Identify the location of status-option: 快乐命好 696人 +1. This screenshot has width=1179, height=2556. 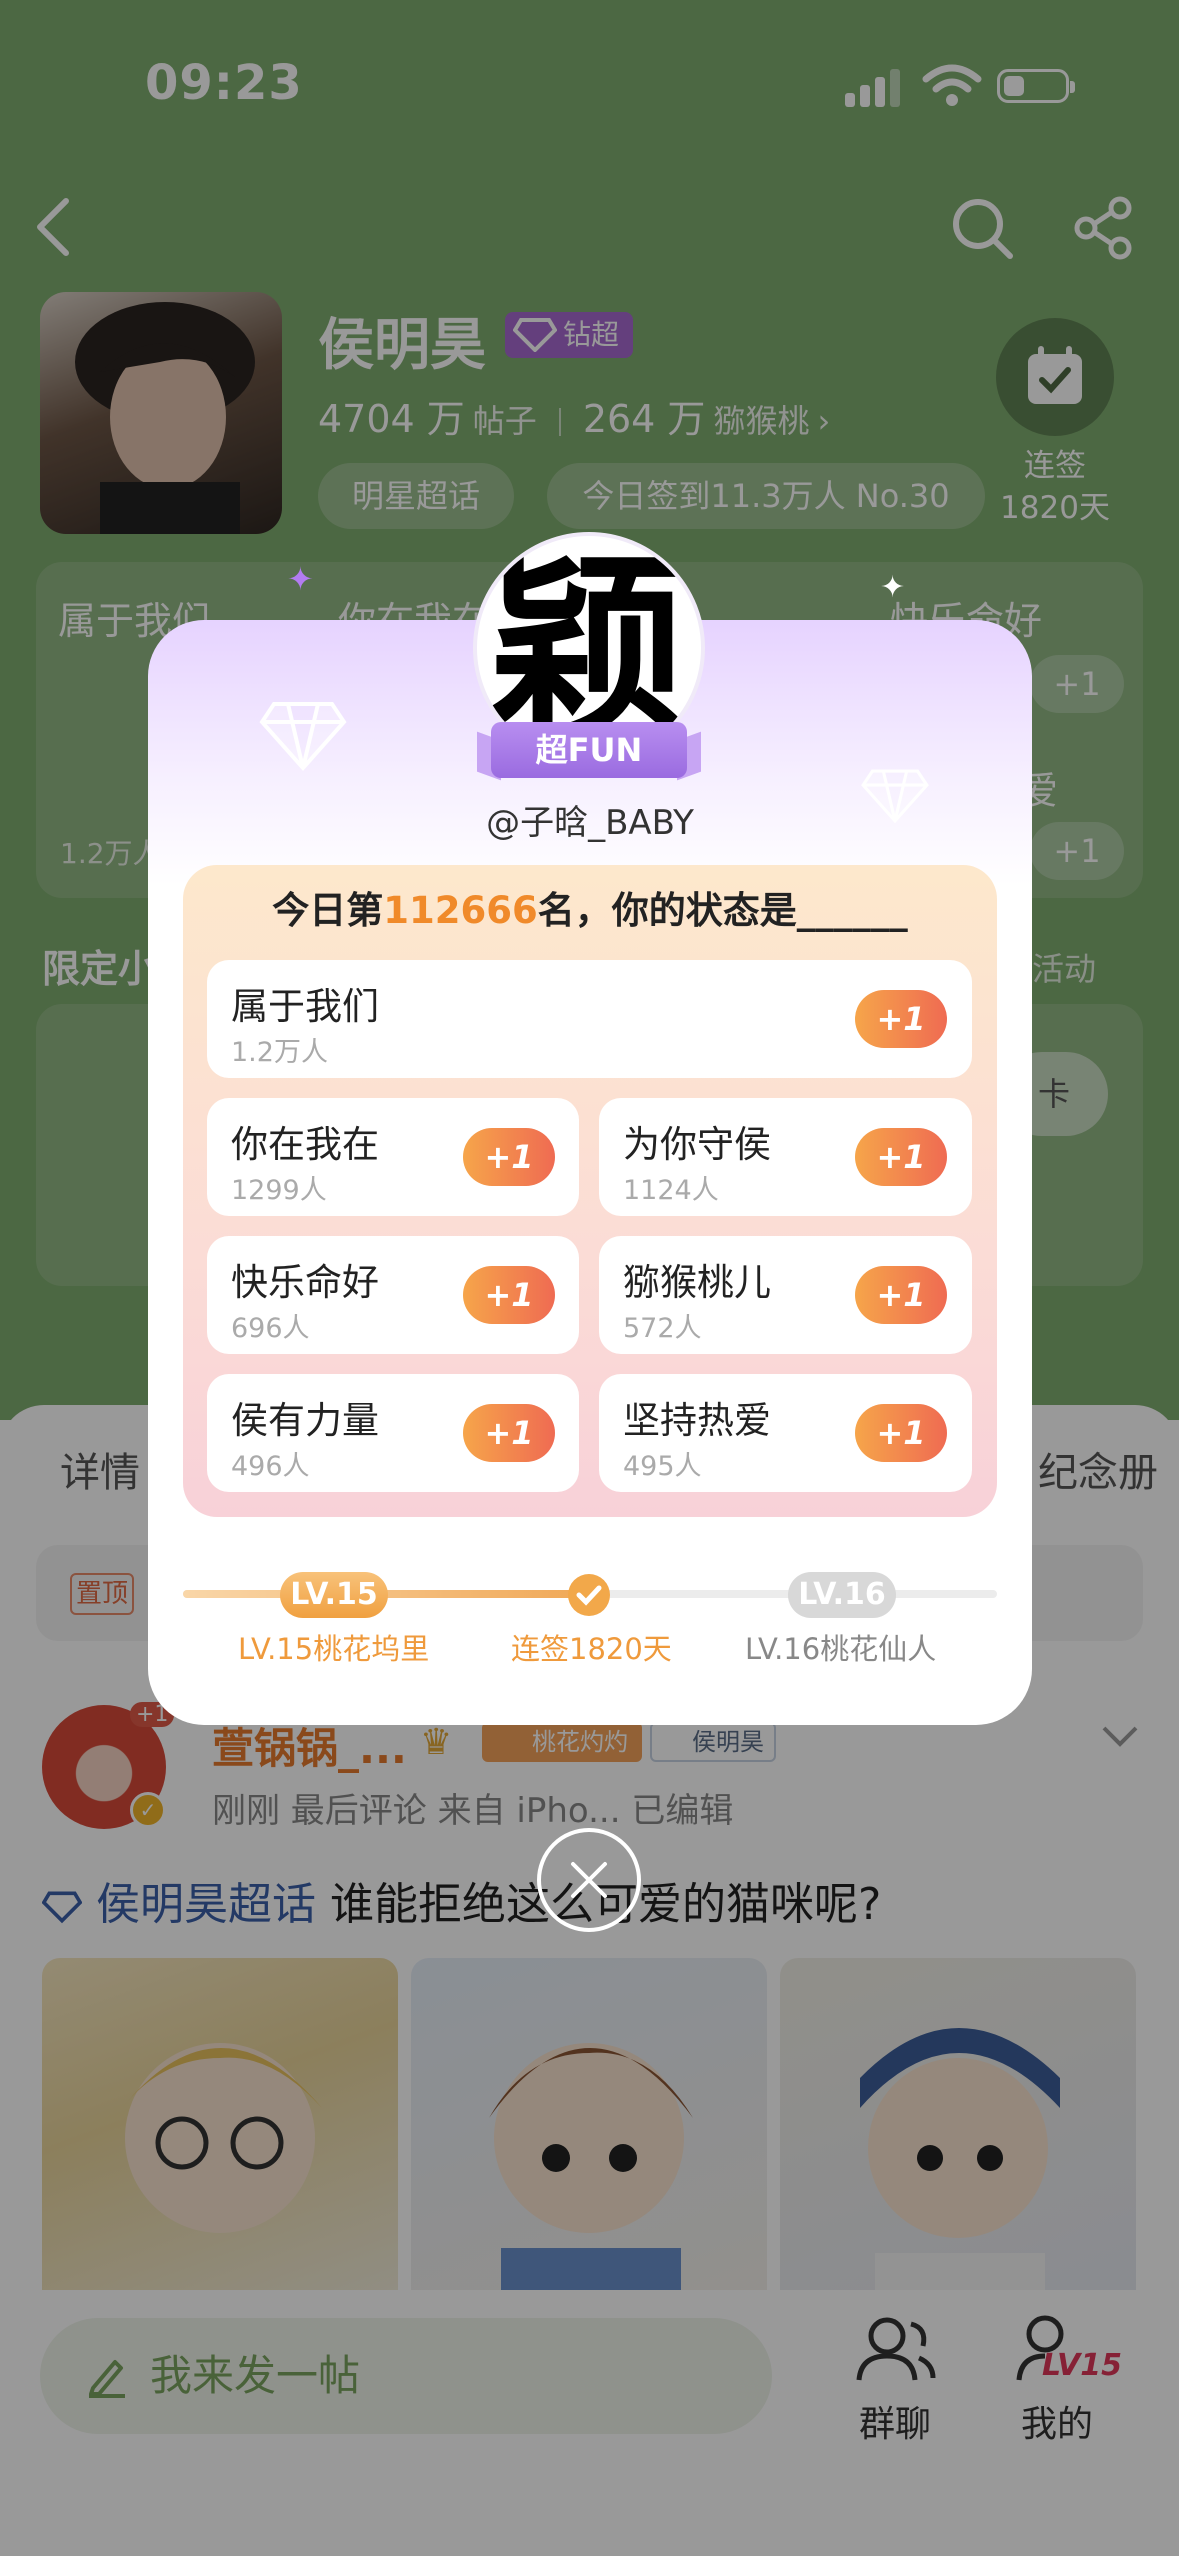
(393, 1295).